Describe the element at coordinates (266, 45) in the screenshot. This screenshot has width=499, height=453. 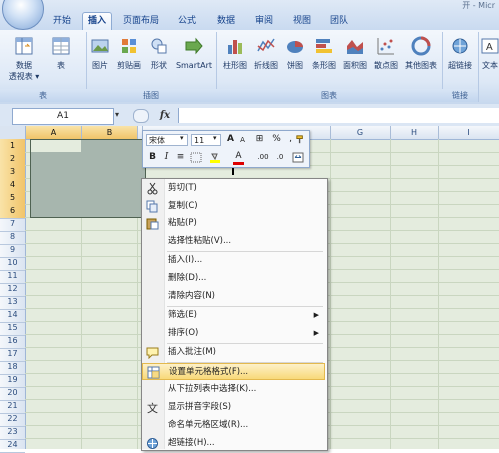
I see `line-chart-icon` at that location.